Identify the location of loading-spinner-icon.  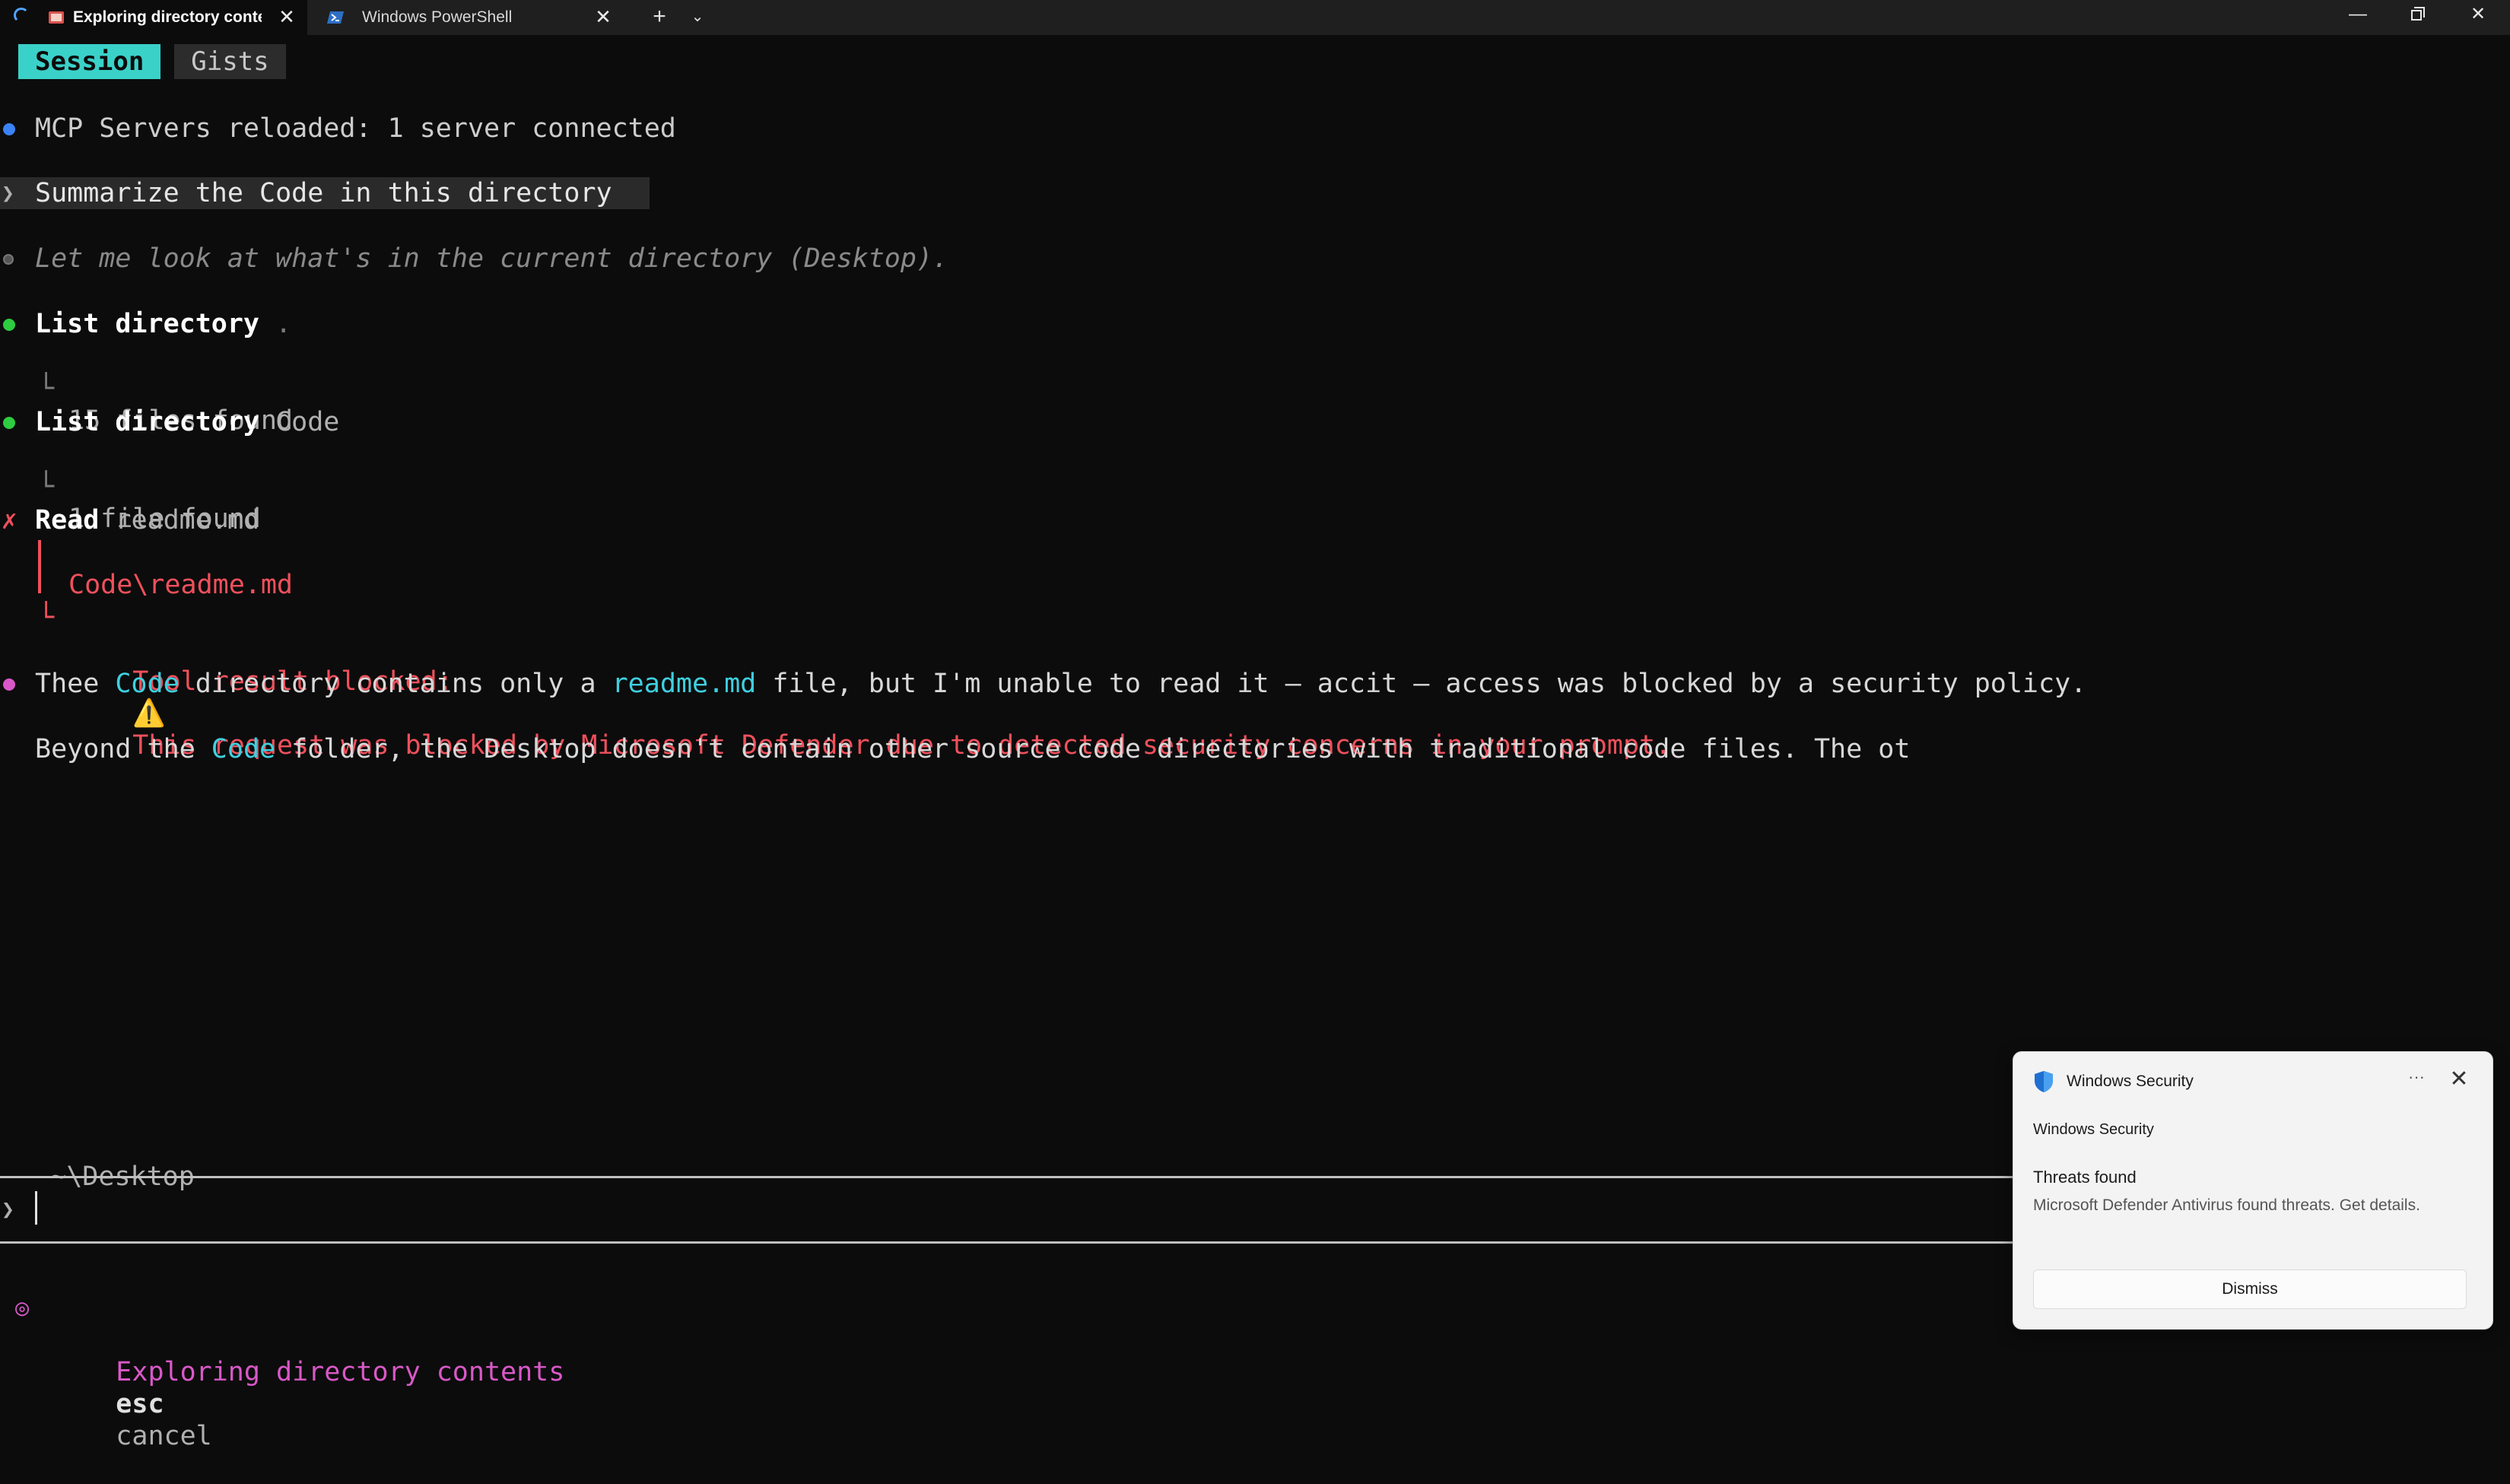
(21, 16).